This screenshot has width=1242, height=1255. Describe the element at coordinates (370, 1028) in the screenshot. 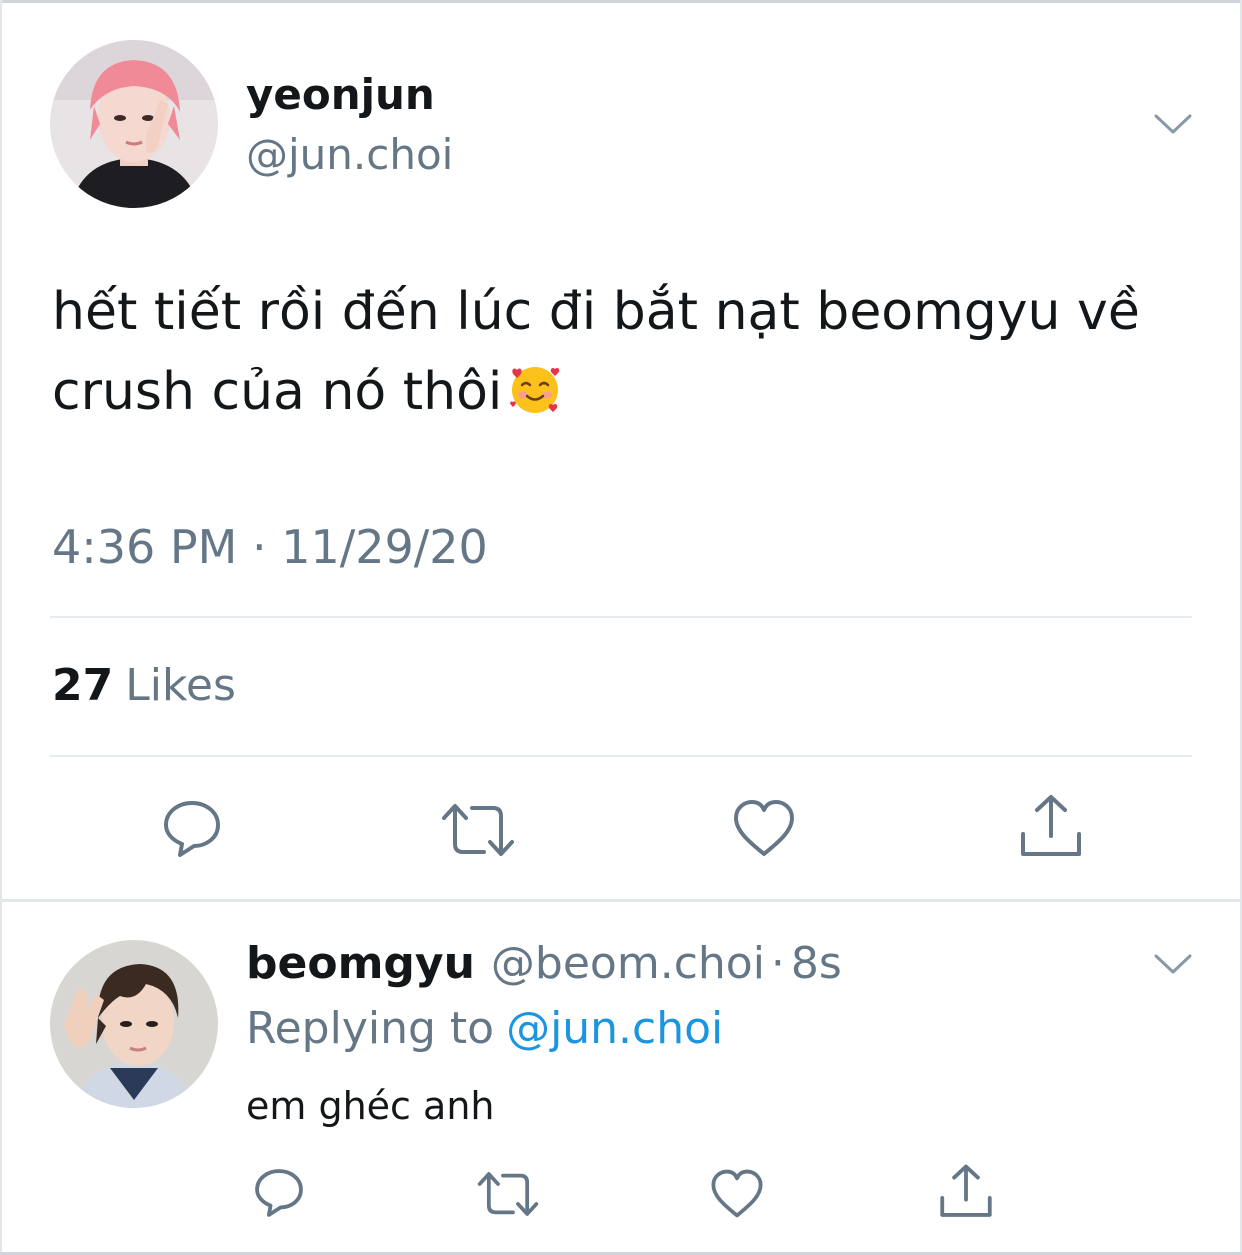

I see `replying-to-label: Replying to` at that location.